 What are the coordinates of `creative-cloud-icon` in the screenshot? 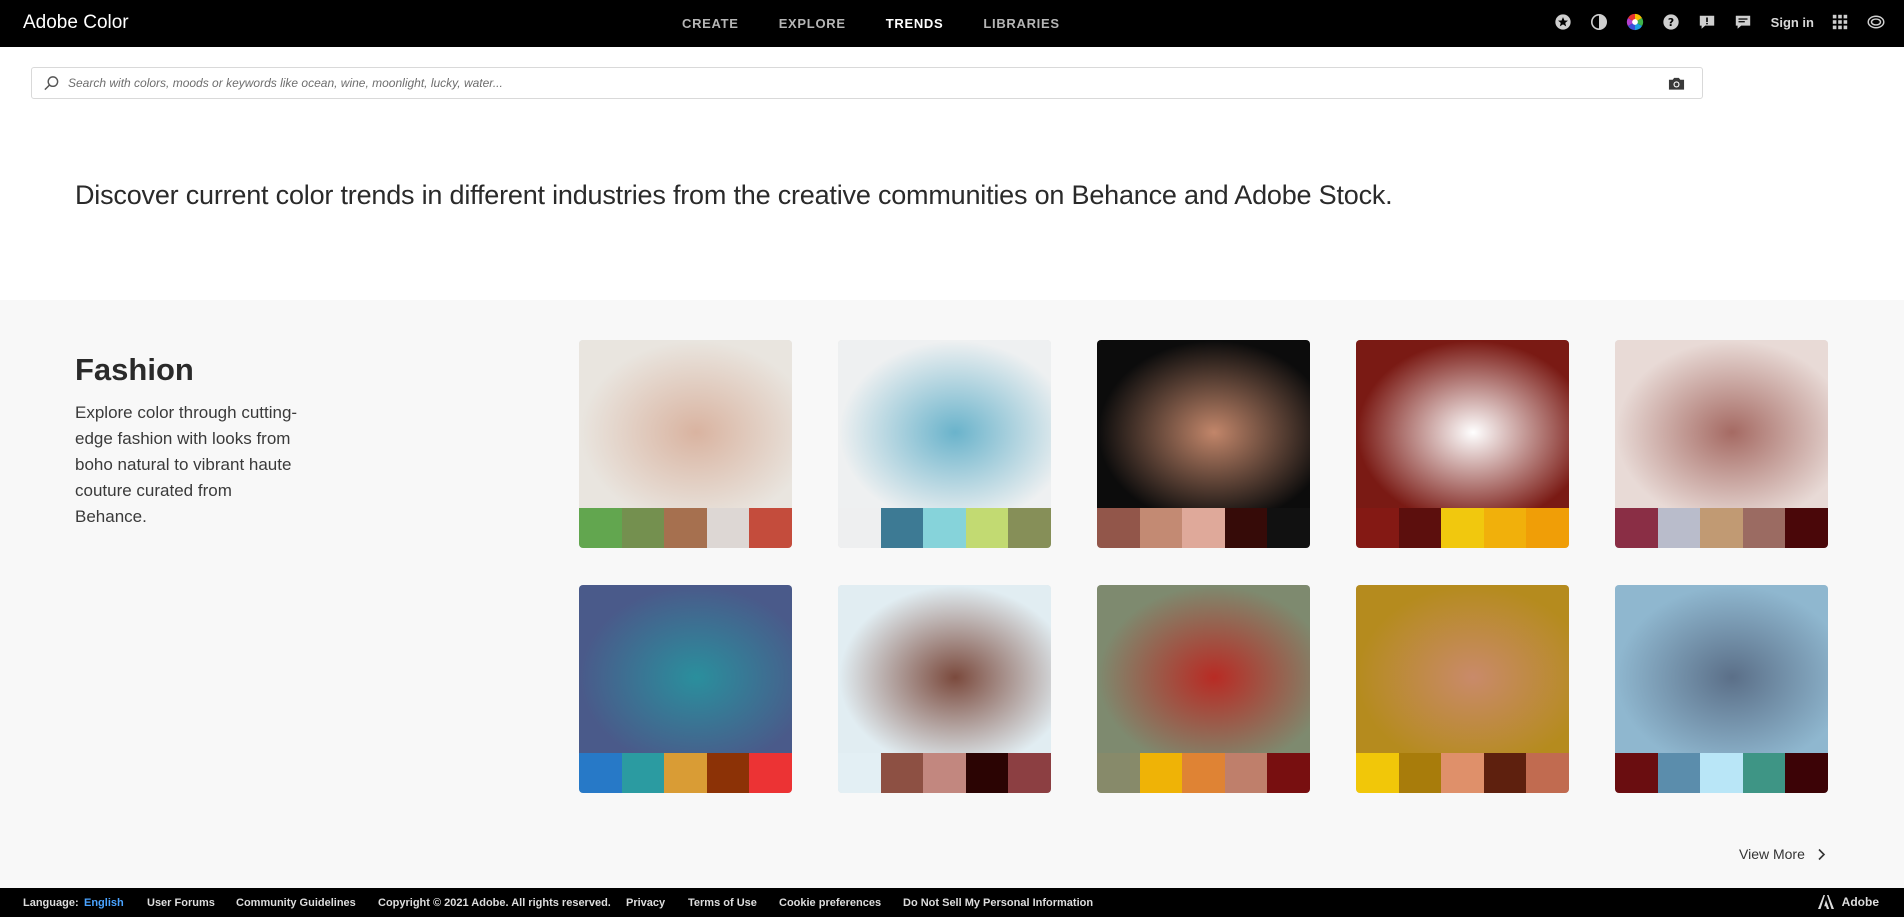 It's located at (1876, 22).